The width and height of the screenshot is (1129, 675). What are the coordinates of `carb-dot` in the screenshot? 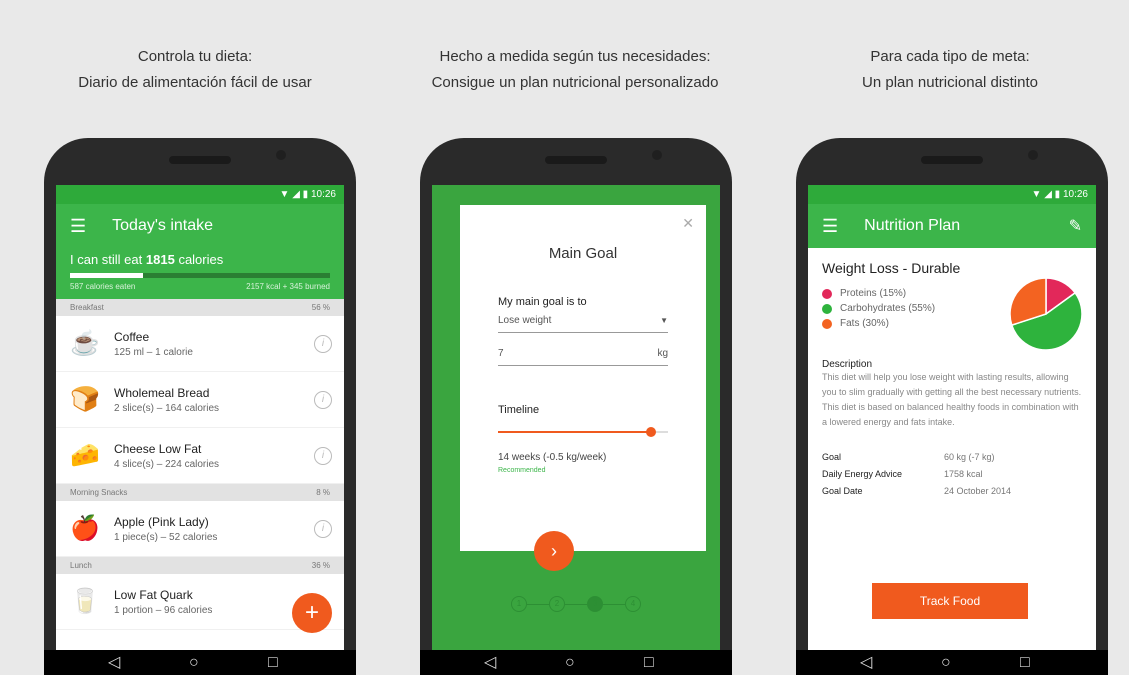 It's located at (827, 308).